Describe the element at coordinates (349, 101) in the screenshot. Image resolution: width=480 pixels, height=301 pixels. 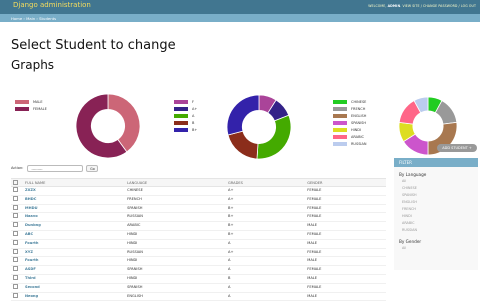
I see `legend-item: CHINESE` at that location.